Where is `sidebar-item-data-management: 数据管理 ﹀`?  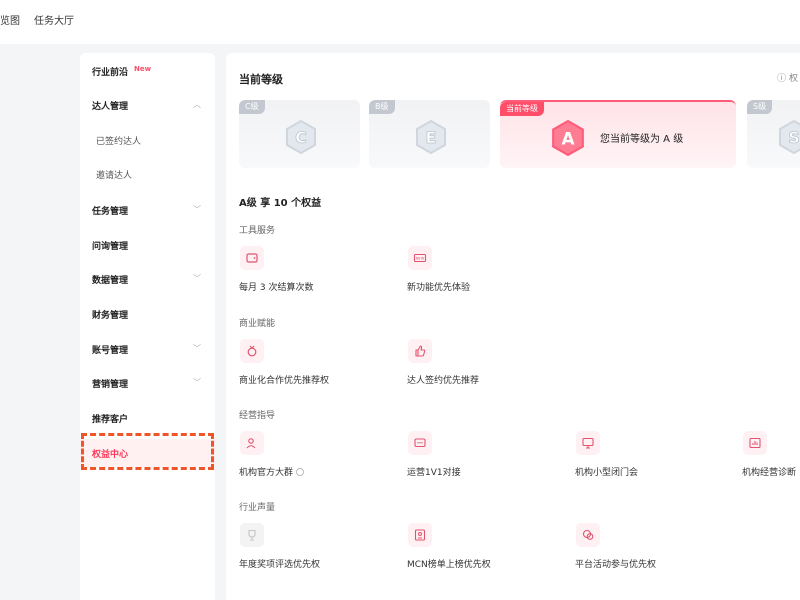 sidebar-item-data-management: 数据管理 ﹀ is located at coordinates (147, 279).